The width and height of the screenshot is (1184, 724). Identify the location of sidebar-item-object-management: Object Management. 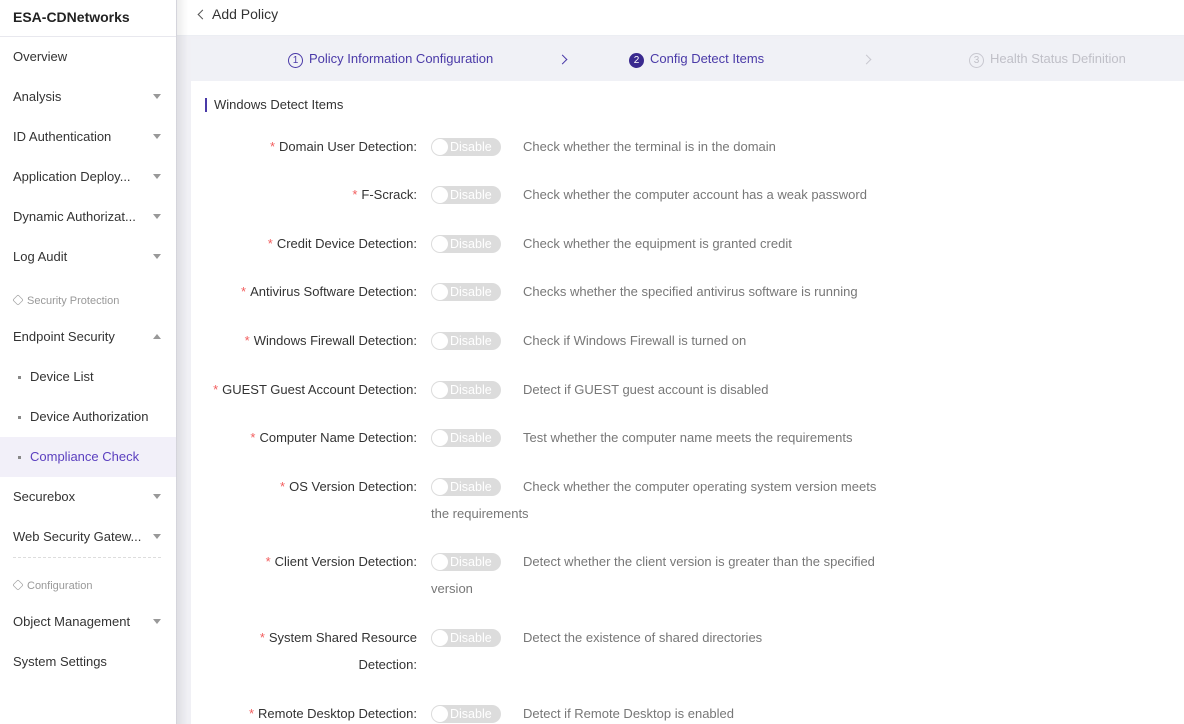
(88, 622).